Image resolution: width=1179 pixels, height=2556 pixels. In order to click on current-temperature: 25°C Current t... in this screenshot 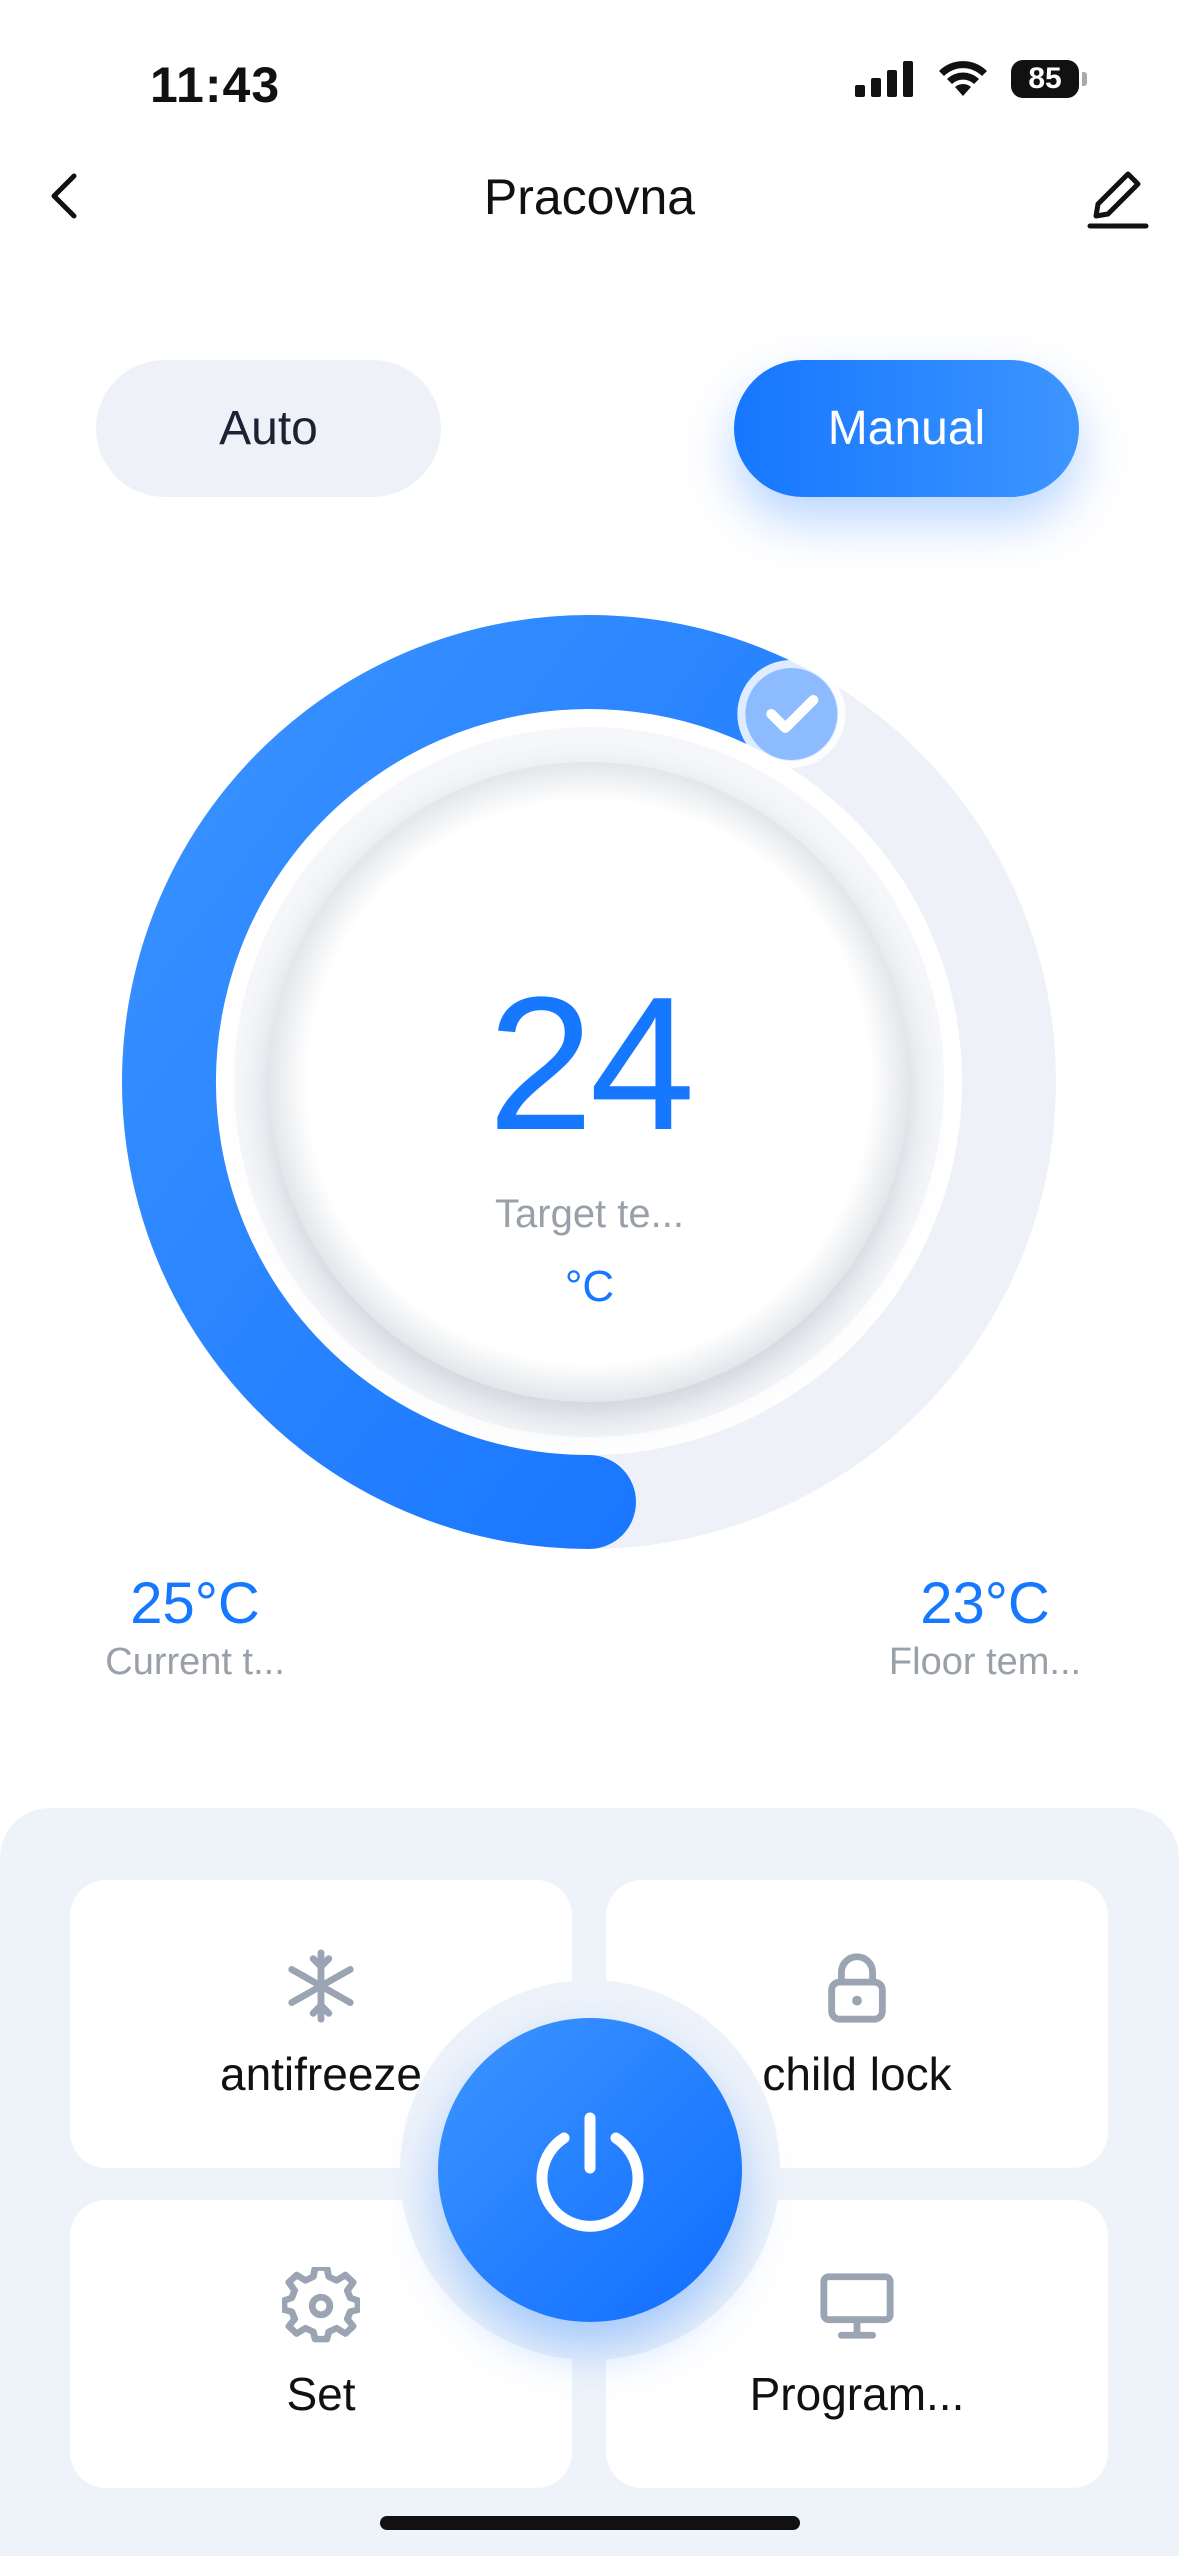, I will do `click(195, 1627)`.